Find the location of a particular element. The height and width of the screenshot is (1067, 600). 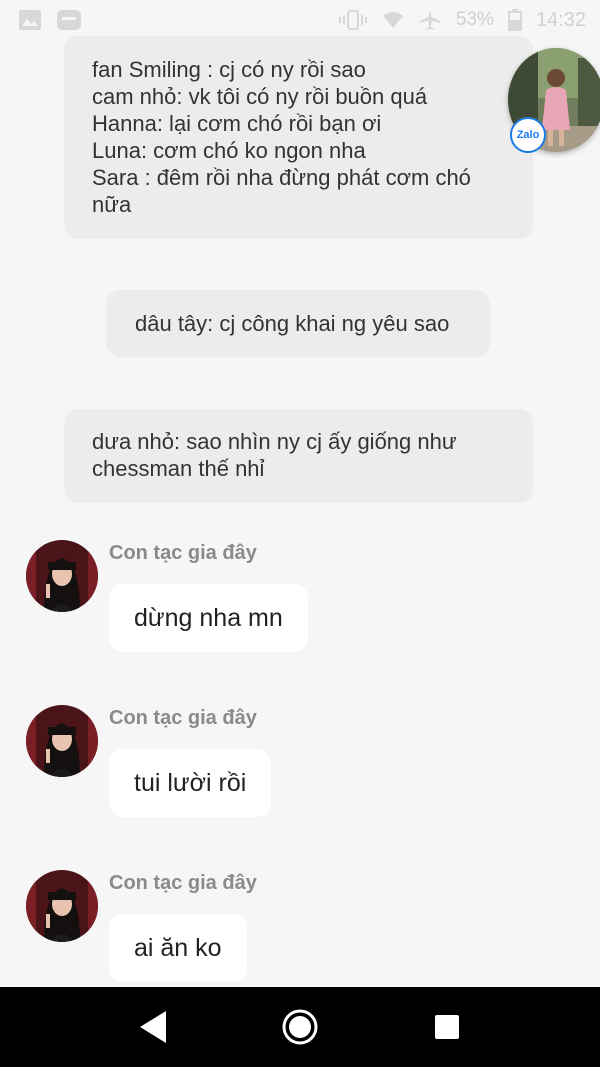

zalo-badge-label: Zalo is located at coordinates (528, 135).